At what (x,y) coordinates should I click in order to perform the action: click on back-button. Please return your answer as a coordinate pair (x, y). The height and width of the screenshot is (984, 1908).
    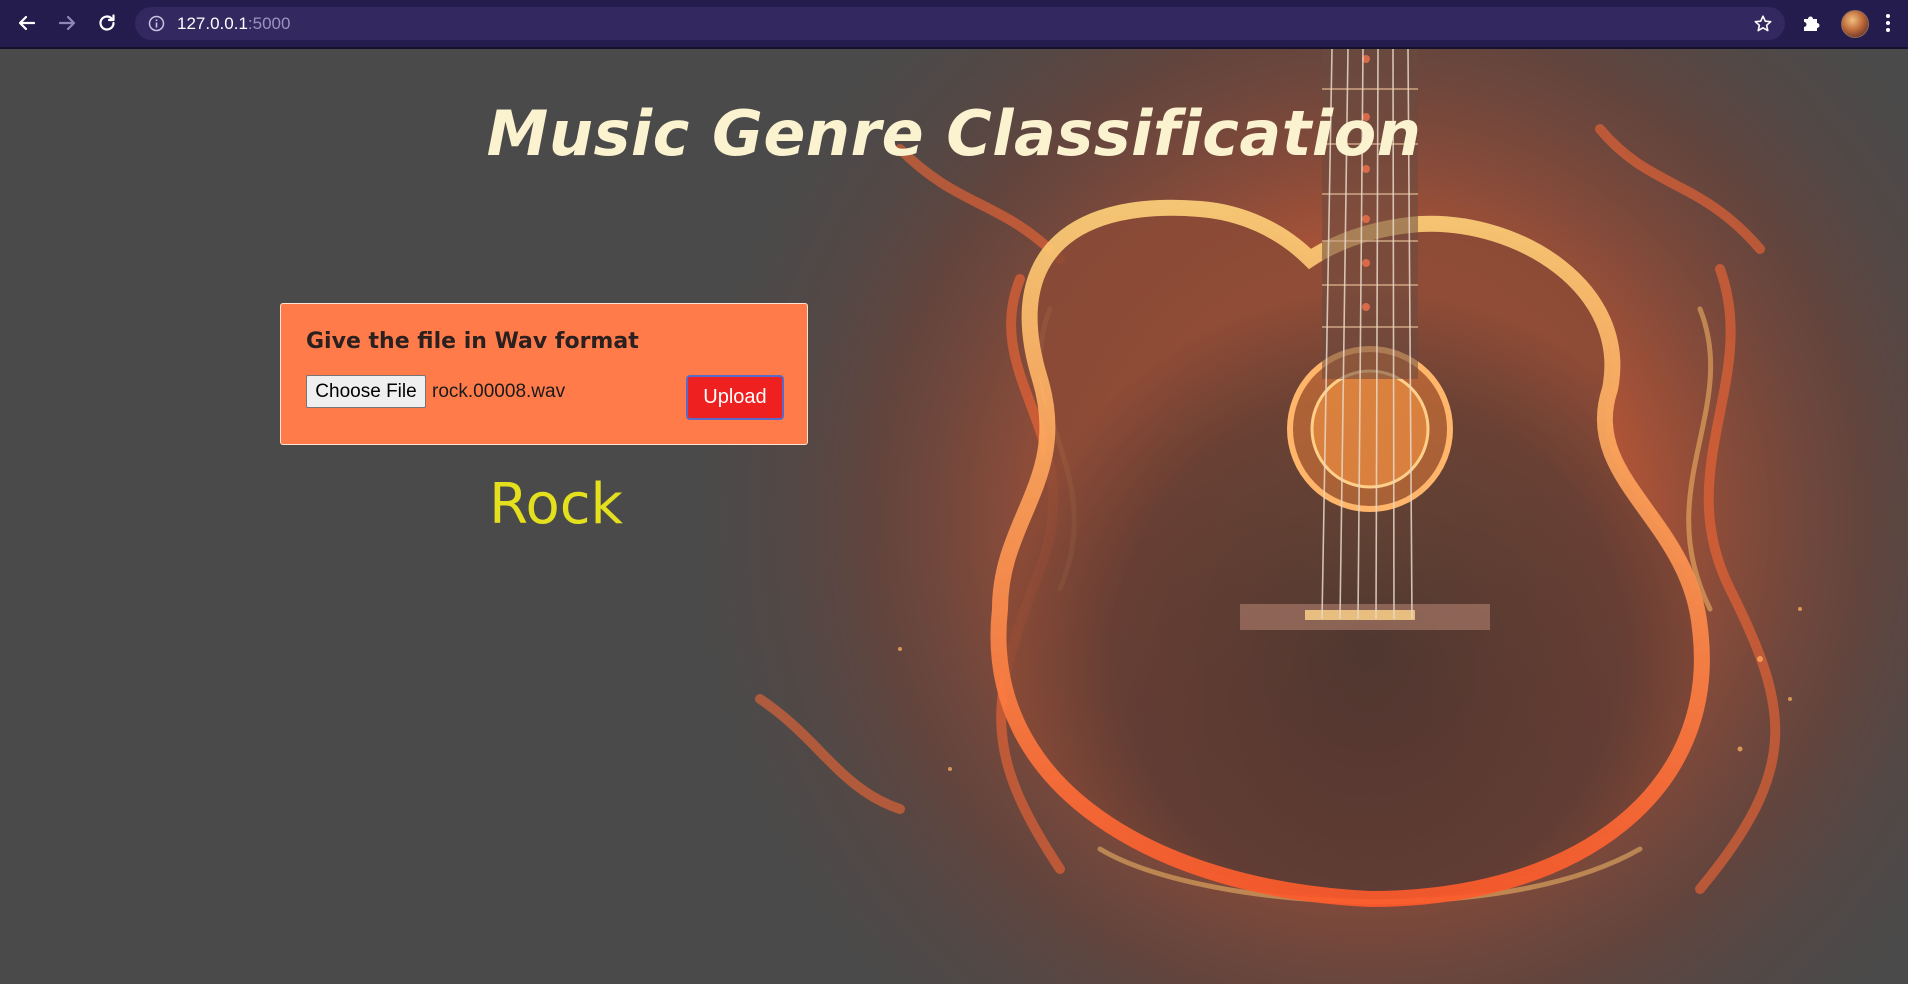
    Looking at the image, I should click on (27, 23).